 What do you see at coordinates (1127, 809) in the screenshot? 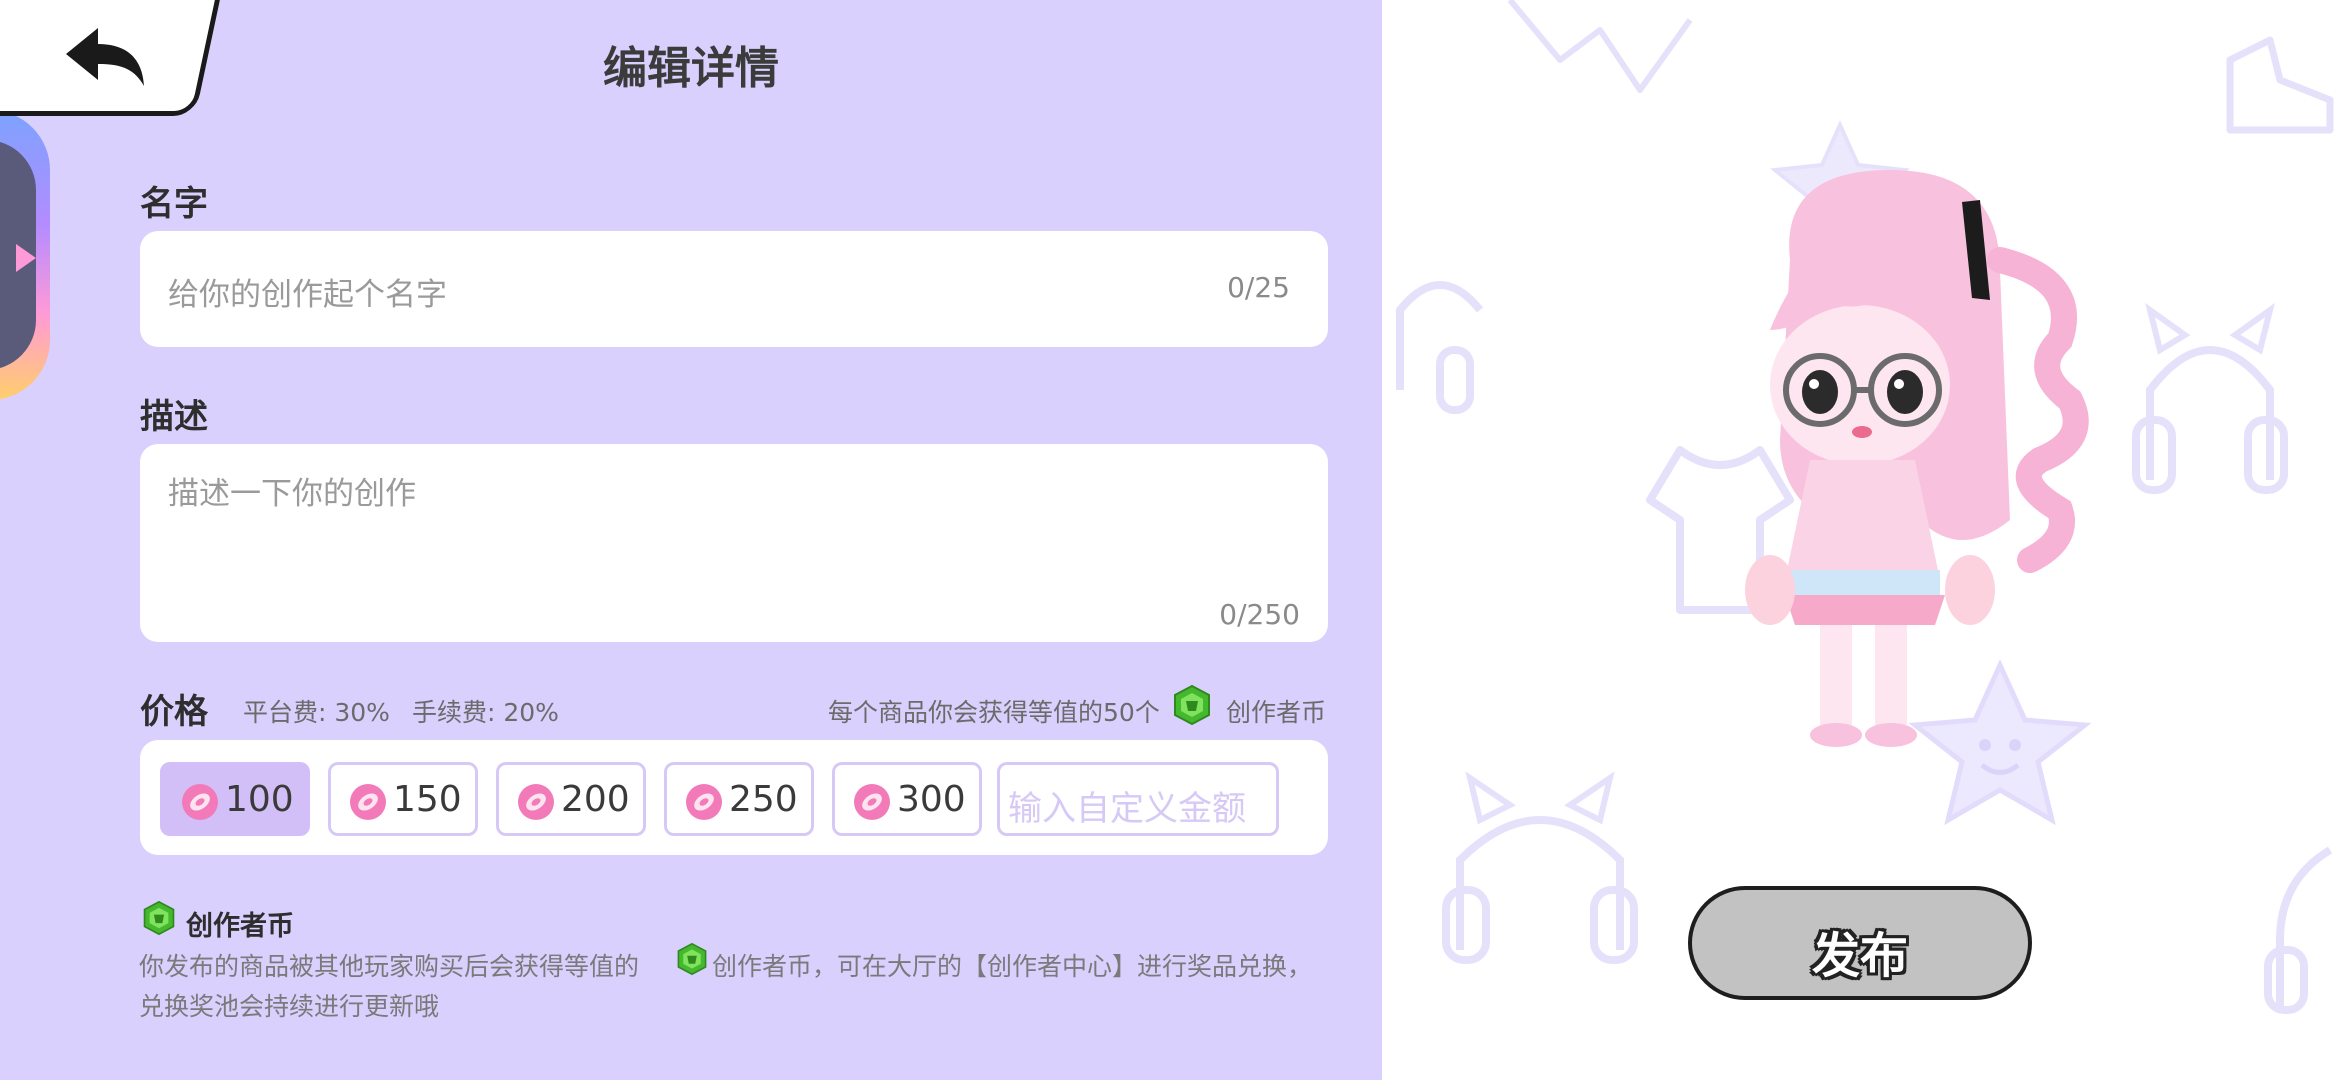
I see `custom-price-placeholder: 输入自定义金额` at bounding box center [1127, 809].